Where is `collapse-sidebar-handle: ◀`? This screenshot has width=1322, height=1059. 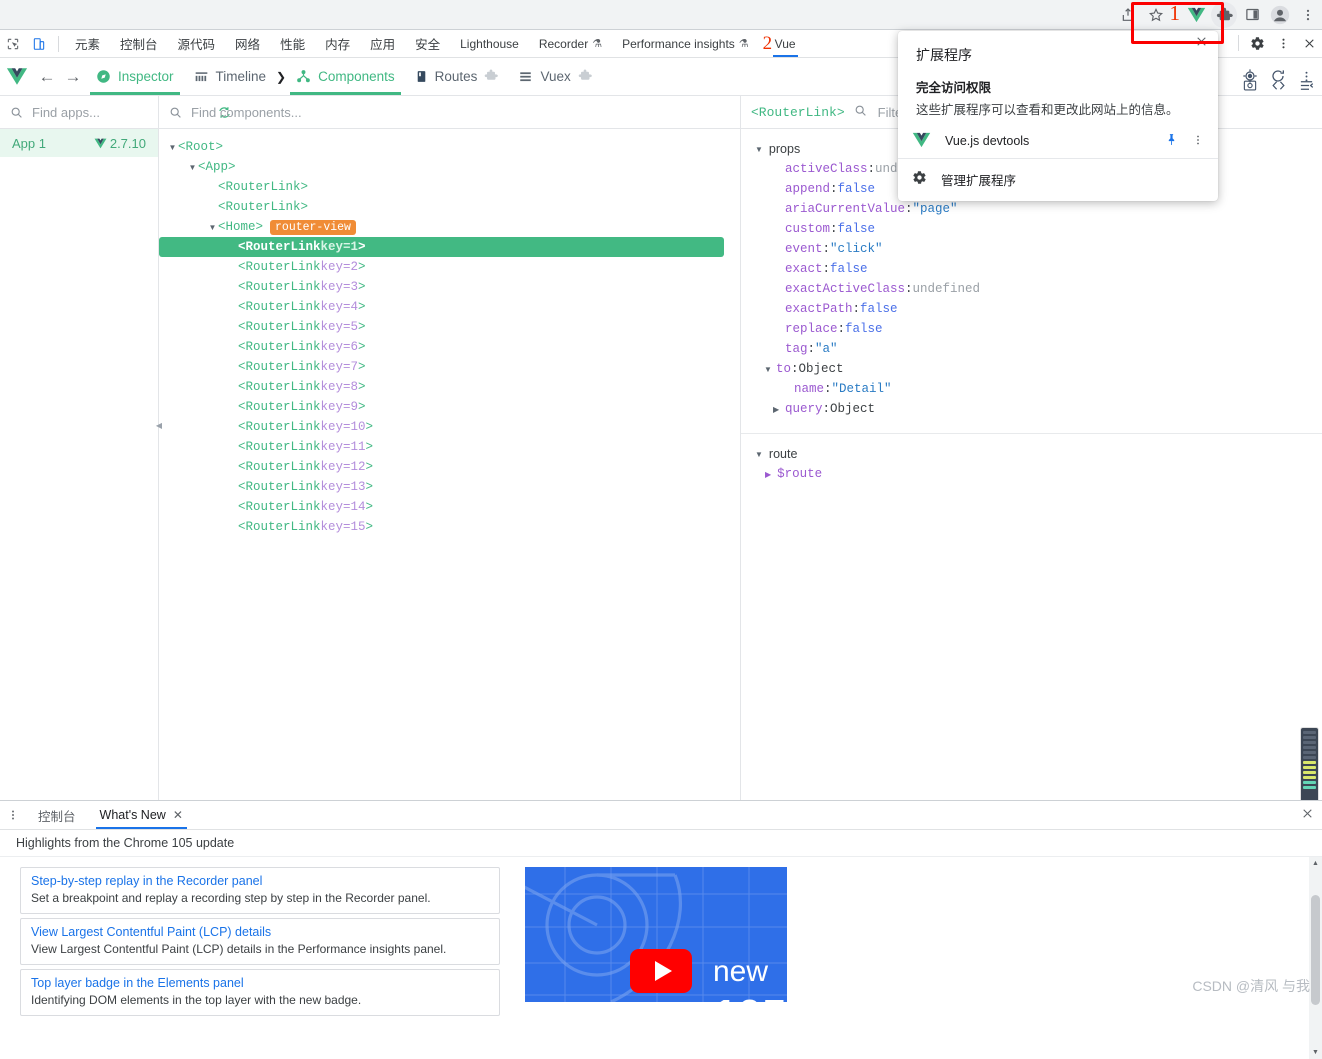 collapse-sidebar-handle: ◀ is located at coordinates (159, 425).